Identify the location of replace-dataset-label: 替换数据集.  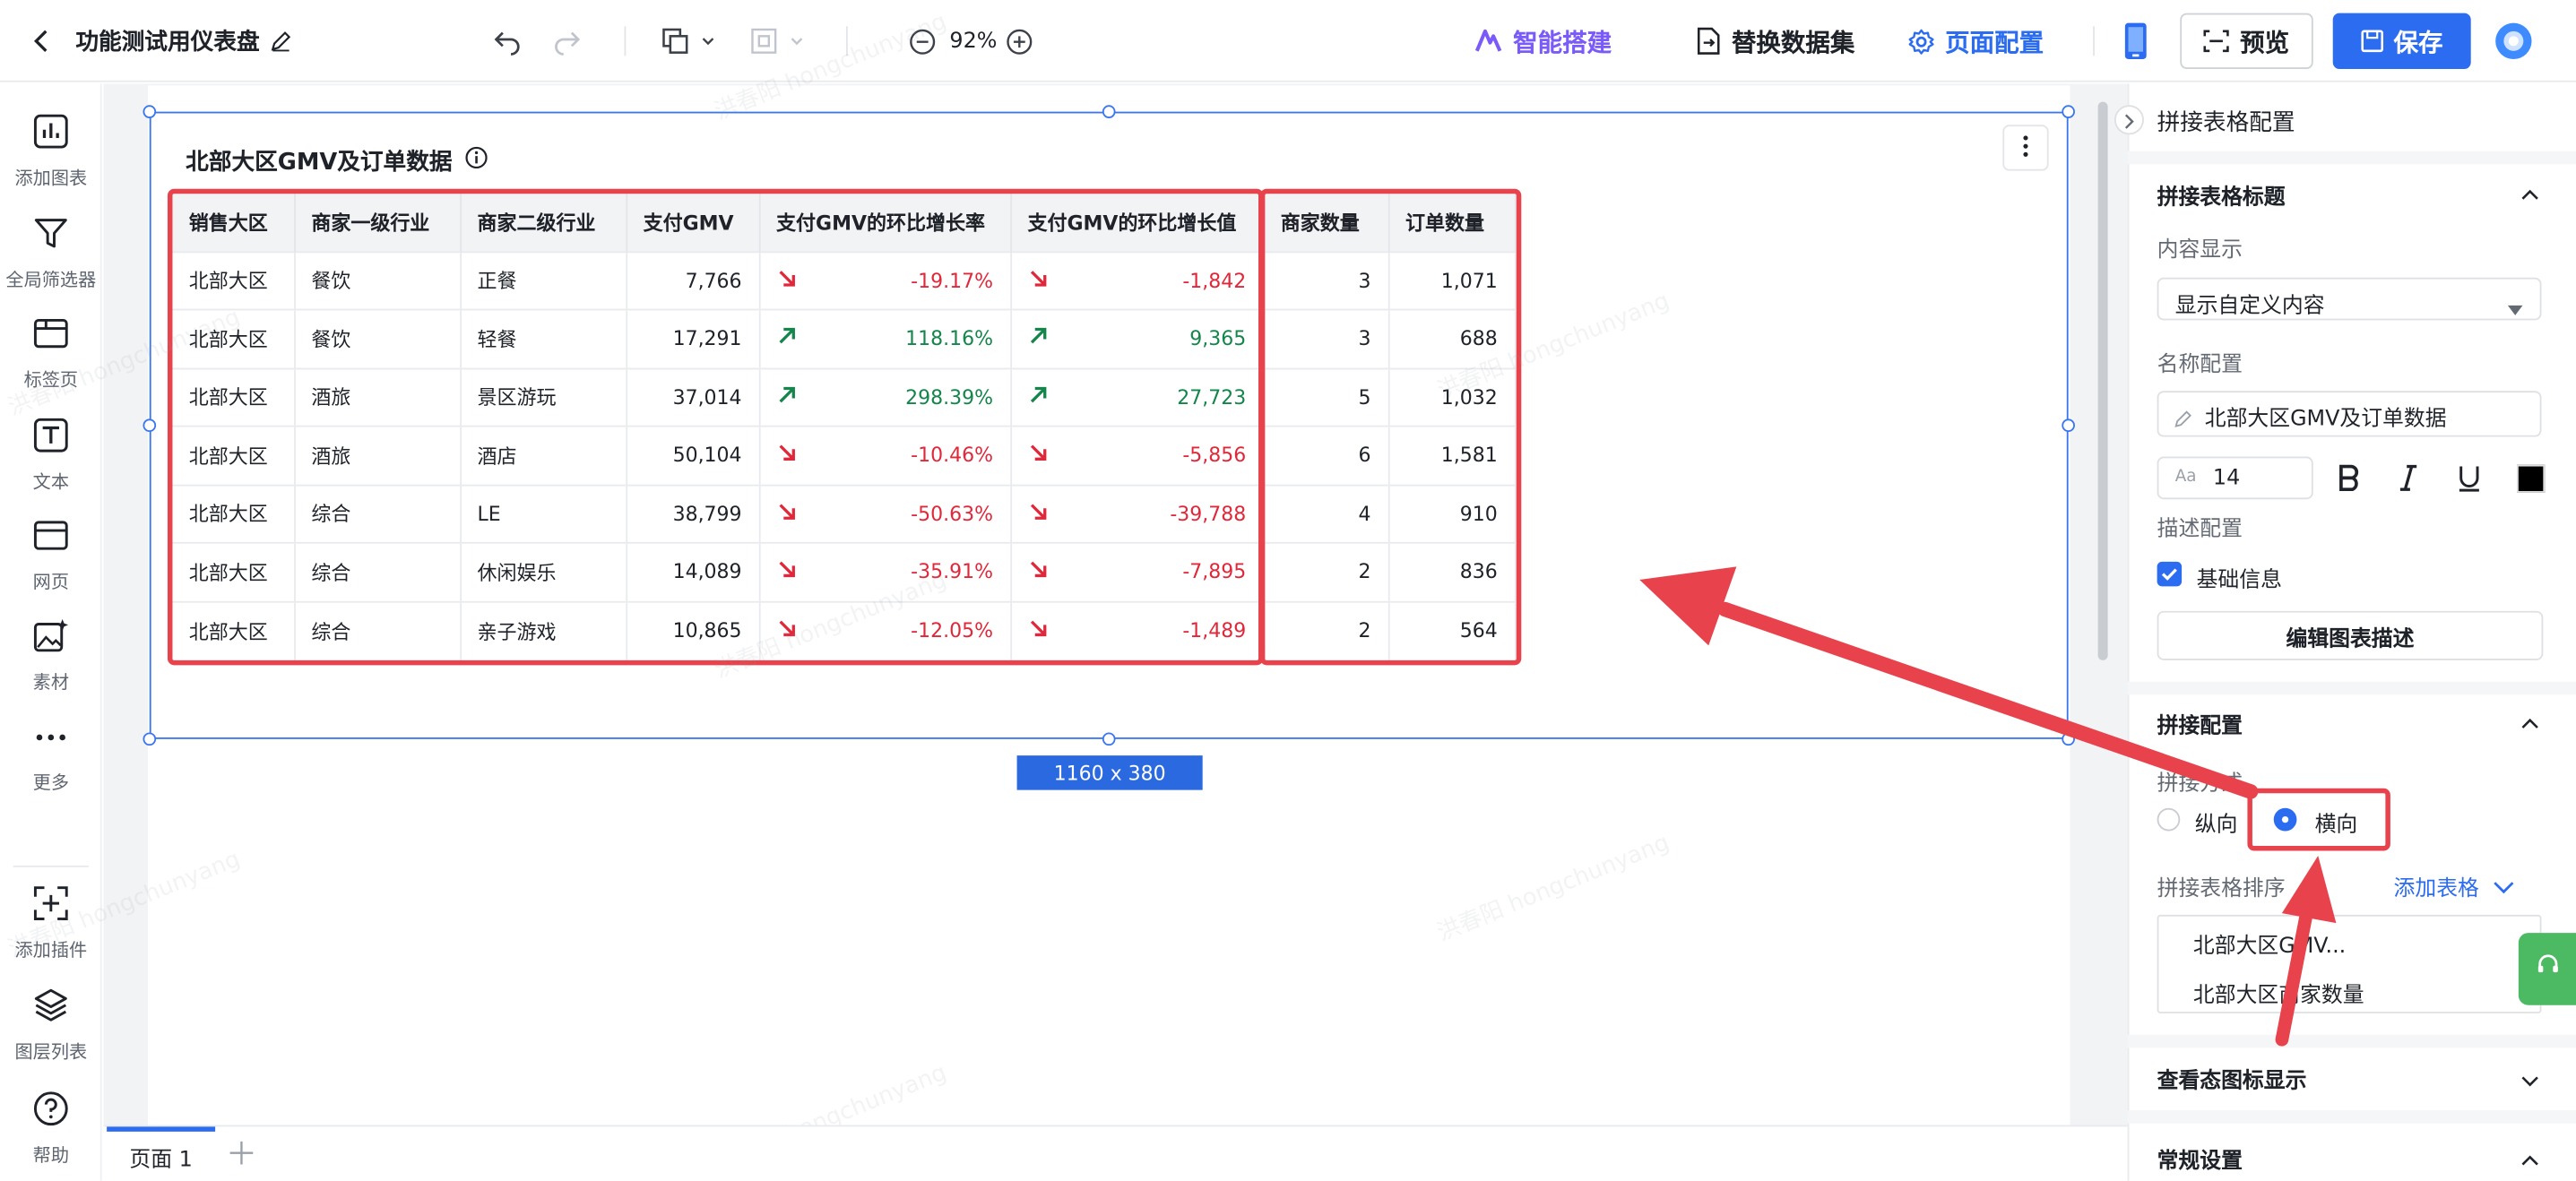
(1793, 42).